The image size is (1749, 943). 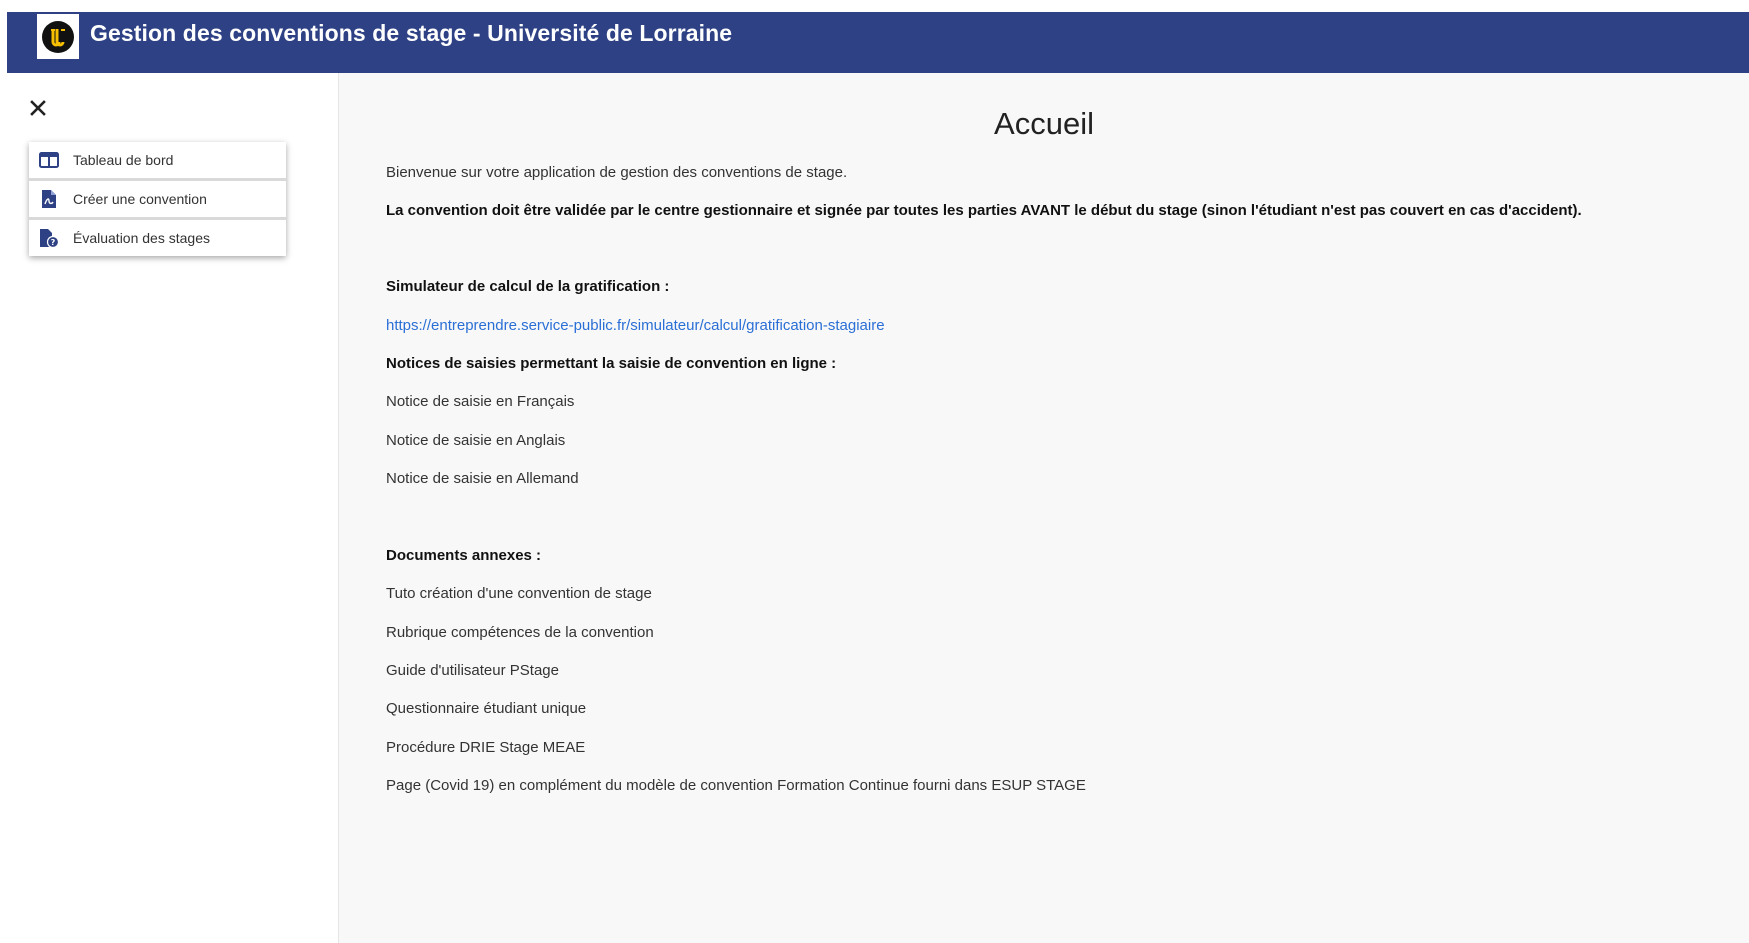 What do you see at coordinates (486, 708) in the screenshot?
I see `document-link: Questionnaire étudiant unique` at bounding box center [486, 708].